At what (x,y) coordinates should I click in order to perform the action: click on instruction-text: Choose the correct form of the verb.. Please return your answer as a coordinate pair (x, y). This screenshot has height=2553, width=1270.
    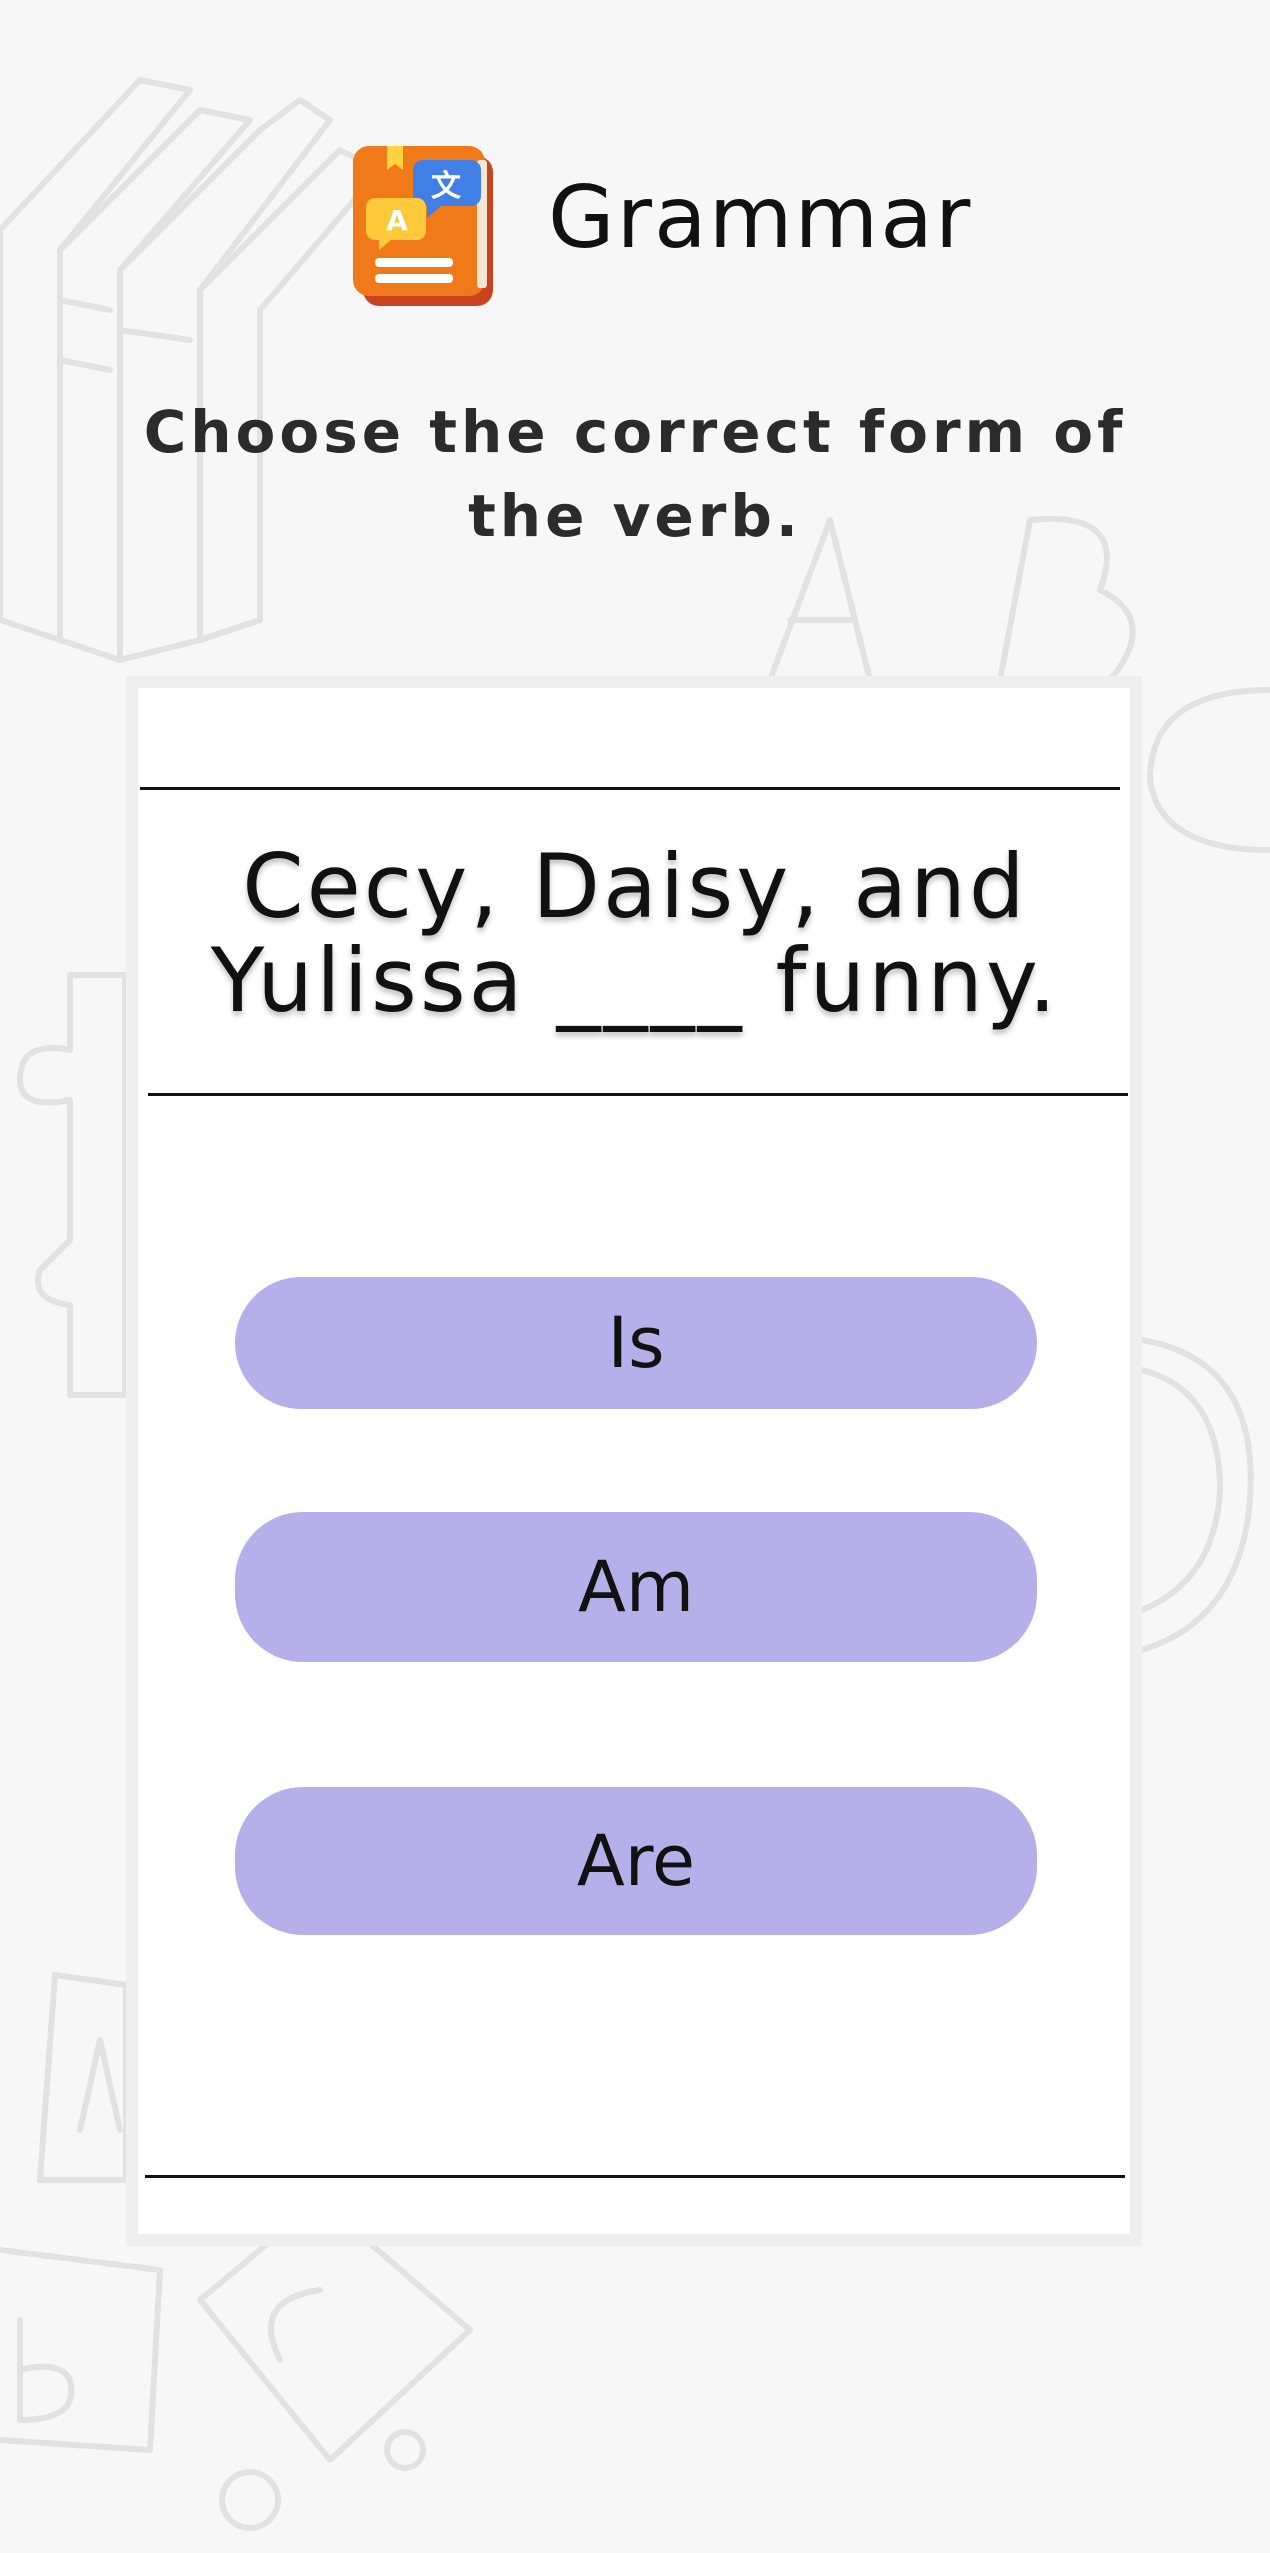
    Looking at the image, I should click on (635, 474).